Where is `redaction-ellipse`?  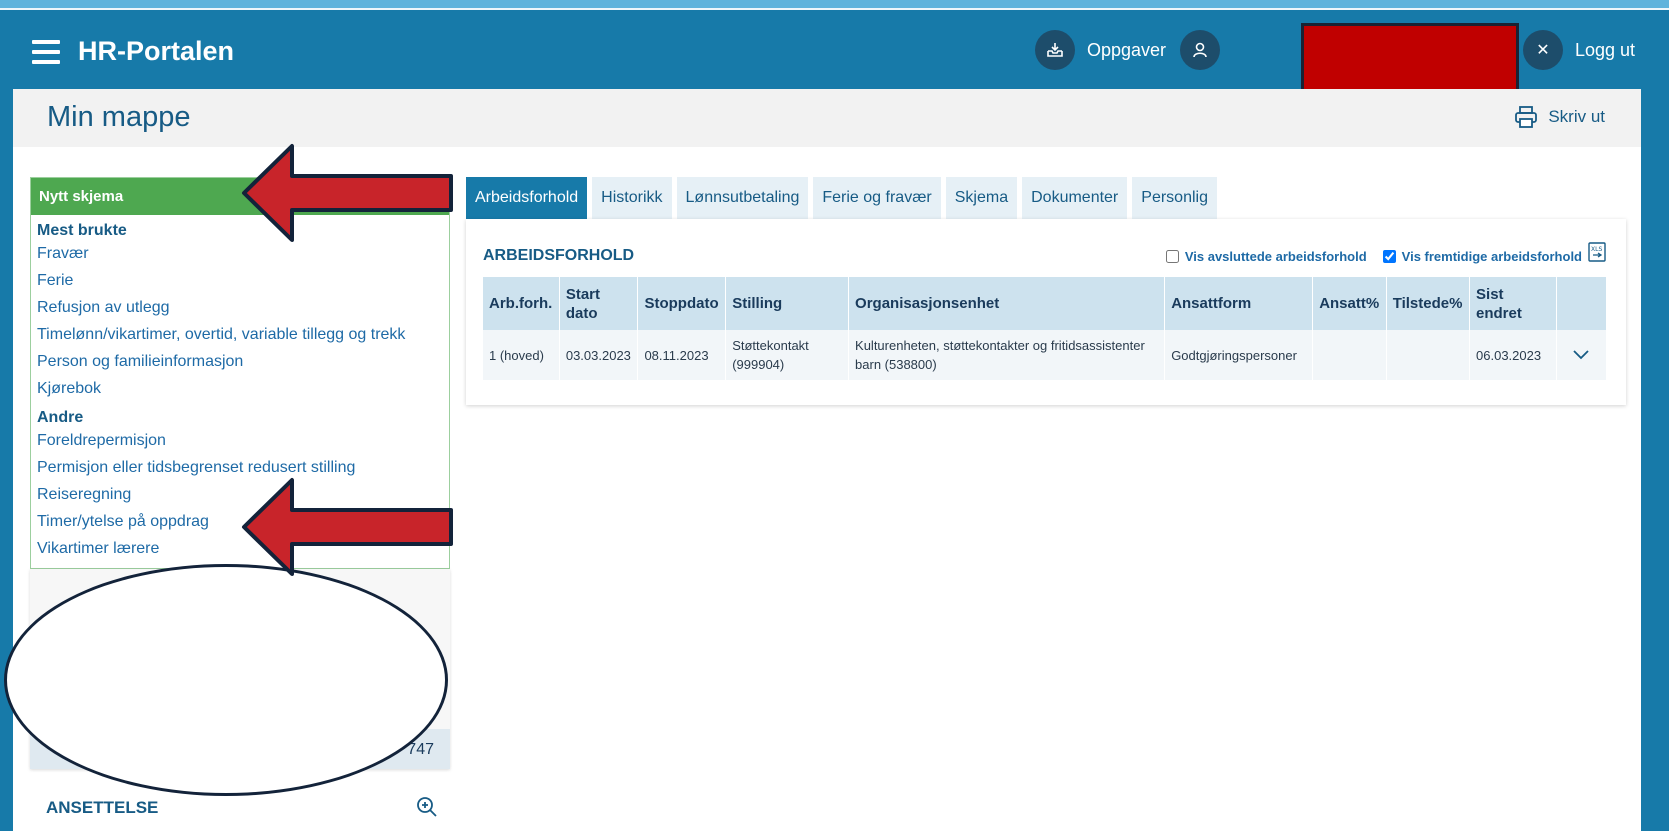
redaction-ellipse is located at coordinates (226, 680).